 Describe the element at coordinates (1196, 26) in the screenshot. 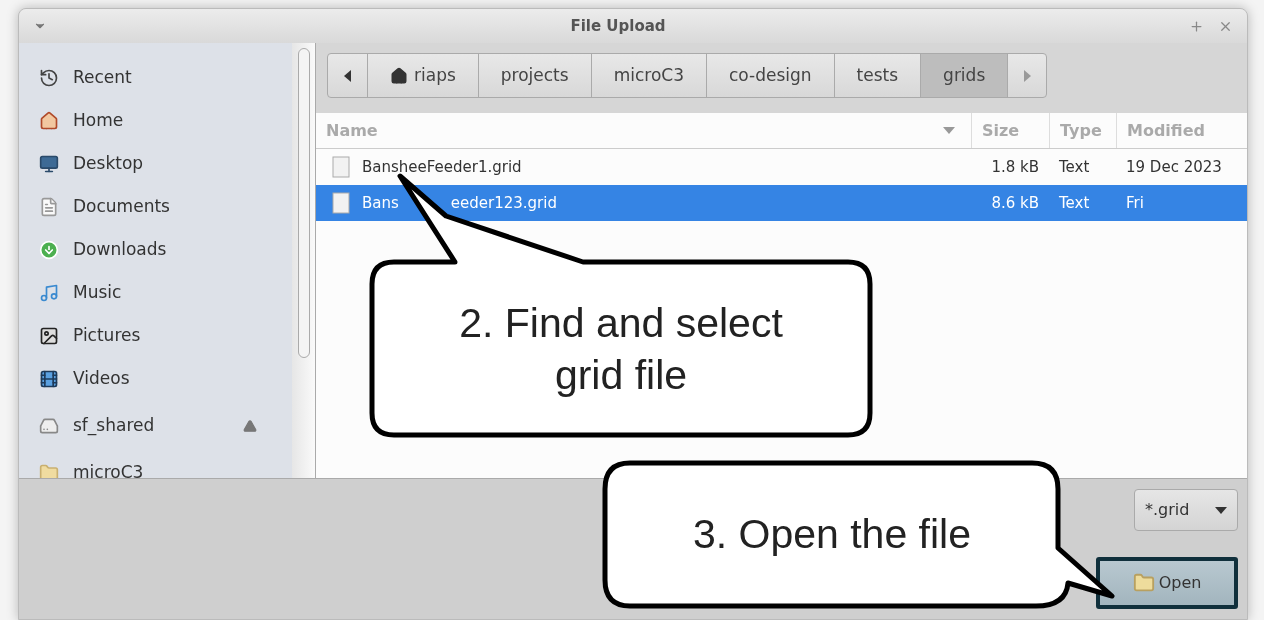

I see `maximize-icon` at that location.